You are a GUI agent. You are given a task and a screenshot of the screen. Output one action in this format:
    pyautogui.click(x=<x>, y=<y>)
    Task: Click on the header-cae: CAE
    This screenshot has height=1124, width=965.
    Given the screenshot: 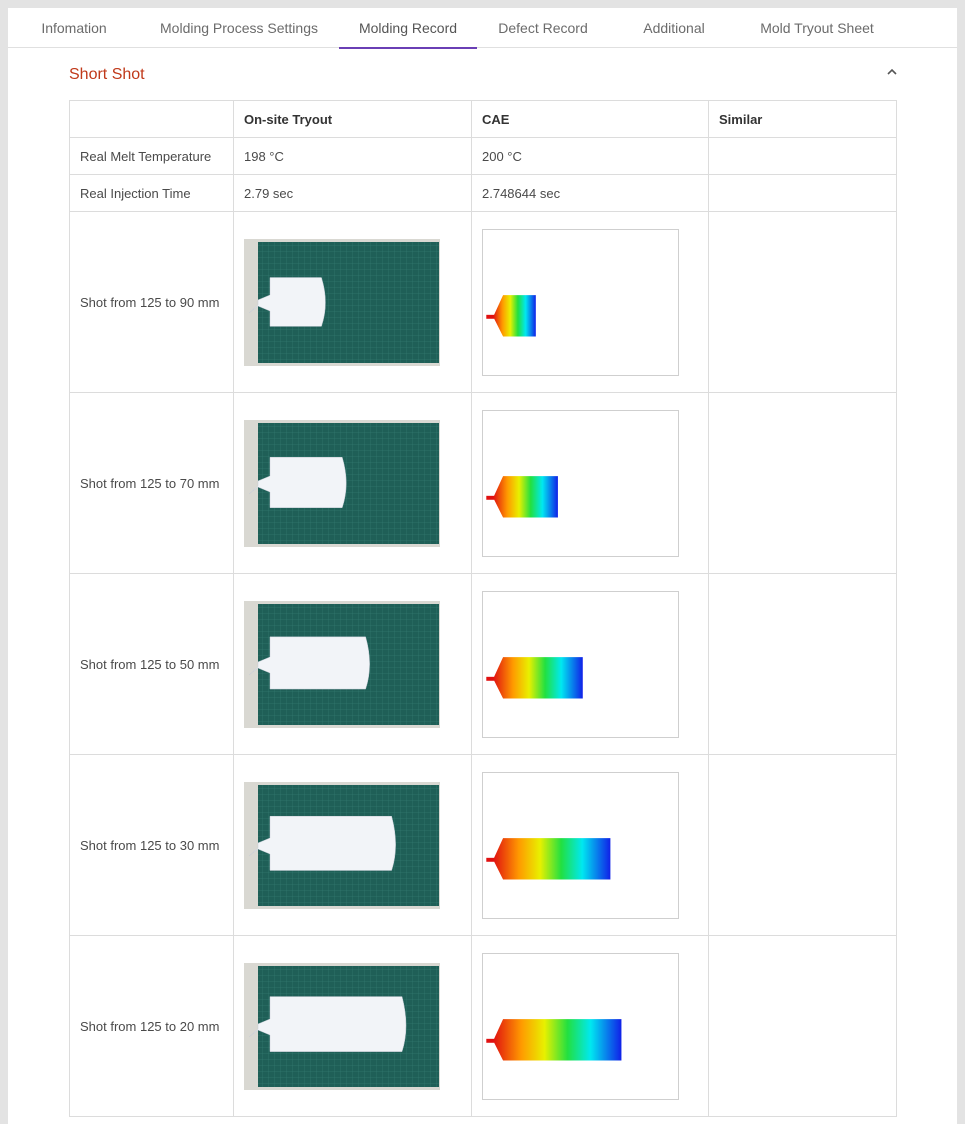 What is the action you would take?
    pyautogui.click(x=590, y=119)
    